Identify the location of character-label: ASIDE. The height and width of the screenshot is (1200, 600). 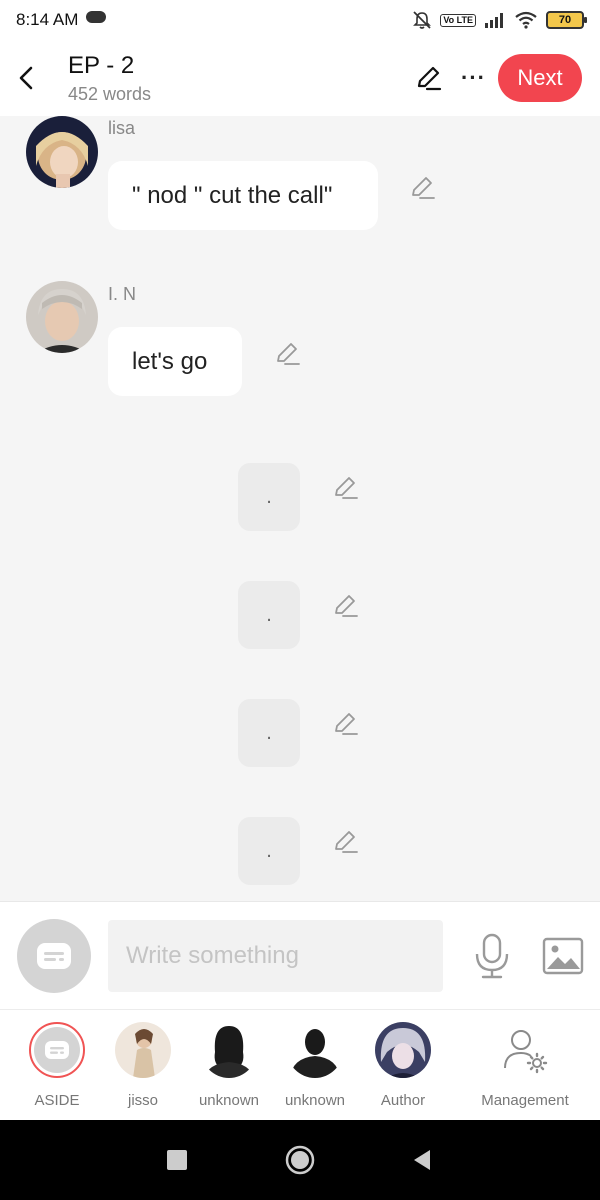
(57, 1100).